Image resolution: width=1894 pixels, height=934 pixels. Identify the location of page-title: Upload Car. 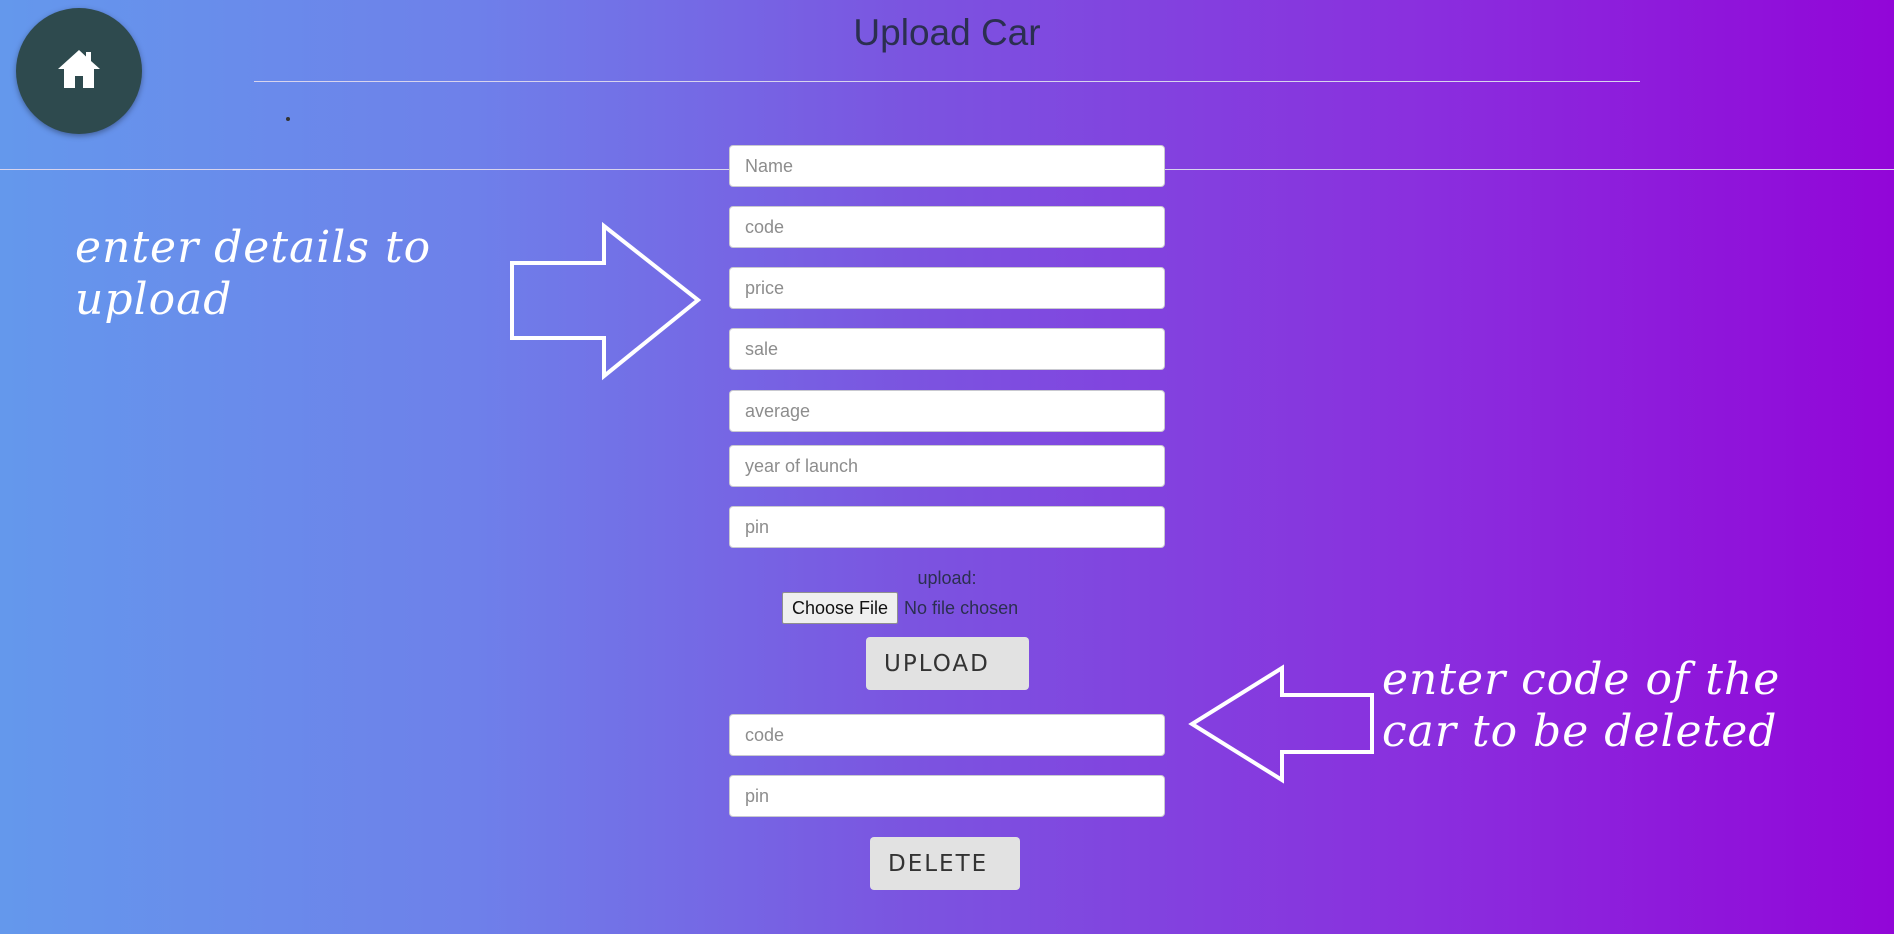
(947, 32).